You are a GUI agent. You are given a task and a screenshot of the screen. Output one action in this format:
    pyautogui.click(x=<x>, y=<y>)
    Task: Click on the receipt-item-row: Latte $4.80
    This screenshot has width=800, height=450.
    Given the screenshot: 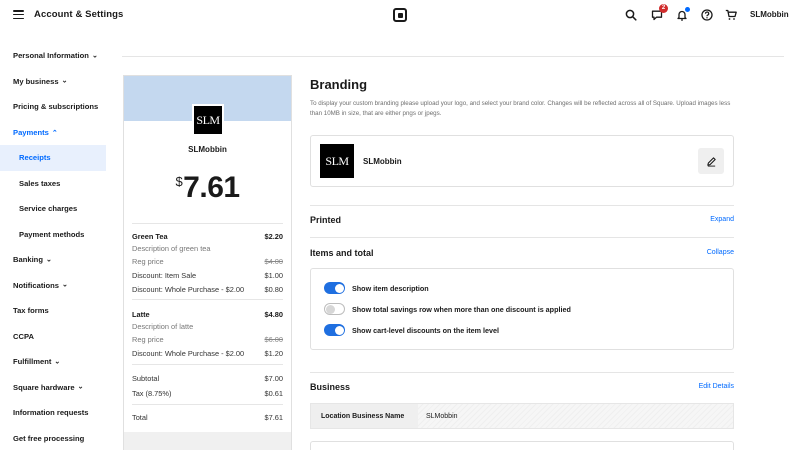 What is the action you would take?
    pyautogui.click(x=207, y=314)
    